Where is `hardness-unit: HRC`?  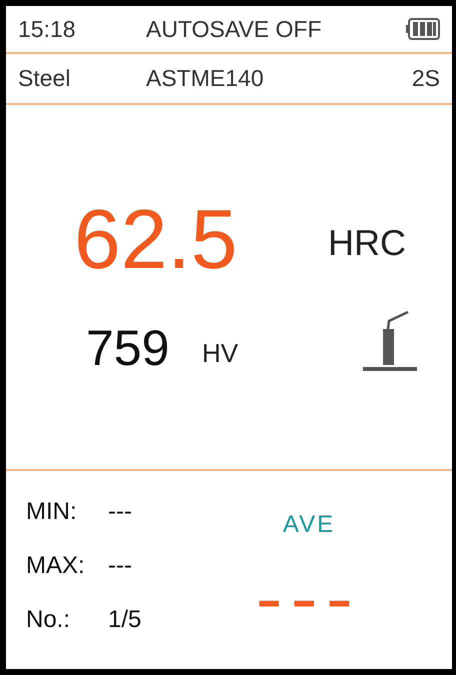
hardness-unit: HRC is located at coordinates (367, 243).